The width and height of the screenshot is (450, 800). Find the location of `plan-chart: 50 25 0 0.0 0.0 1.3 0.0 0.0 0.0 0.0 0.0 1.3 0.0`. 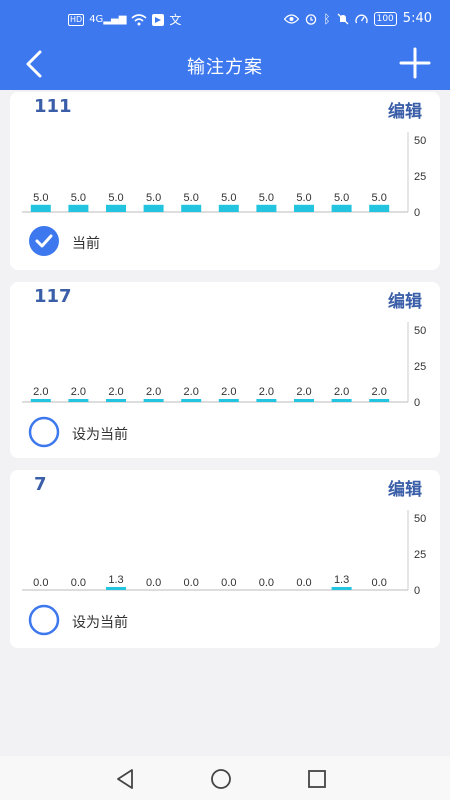

plan-chart: 50 25 0 0.0 0.0 1.3 0.0 0.0 0.0 0.0 0.0 1.3 0.0 is located at coordinates (224, 553).